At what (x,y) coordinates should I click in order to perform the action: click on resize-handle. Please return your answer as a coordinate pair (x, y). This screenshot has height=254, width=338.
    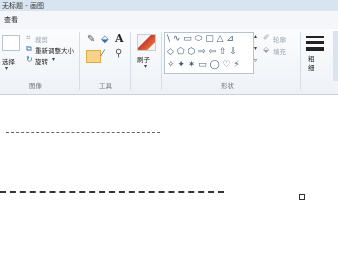
    Looking at the image, I should click on (302, 197).